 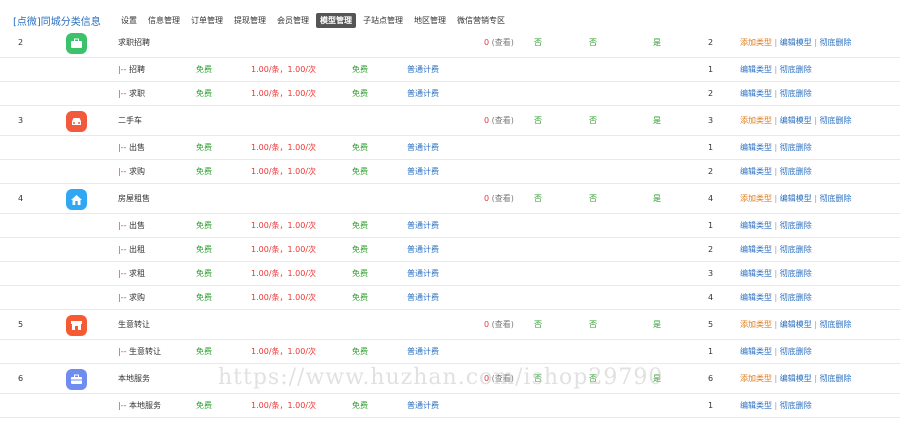 What do you see at coordinates (538, 120) in the screenshot?
I see `flag-1: 否` at bounding box center [538, 120].